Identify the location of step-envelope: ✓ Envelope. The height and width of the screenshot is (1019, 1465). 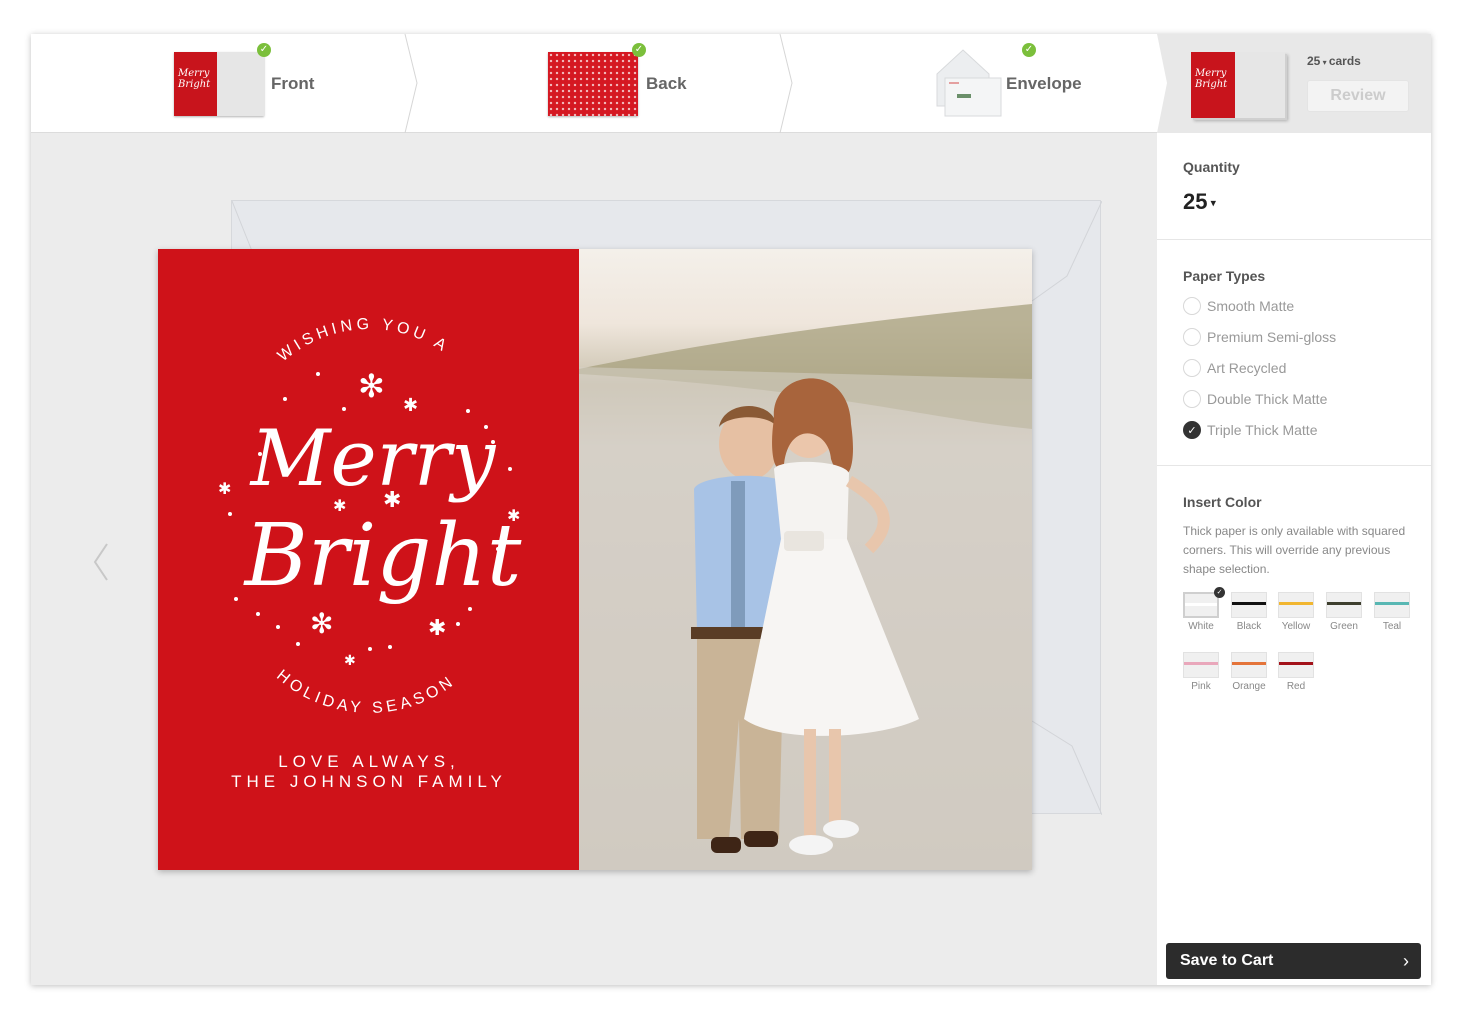
(976, 83).